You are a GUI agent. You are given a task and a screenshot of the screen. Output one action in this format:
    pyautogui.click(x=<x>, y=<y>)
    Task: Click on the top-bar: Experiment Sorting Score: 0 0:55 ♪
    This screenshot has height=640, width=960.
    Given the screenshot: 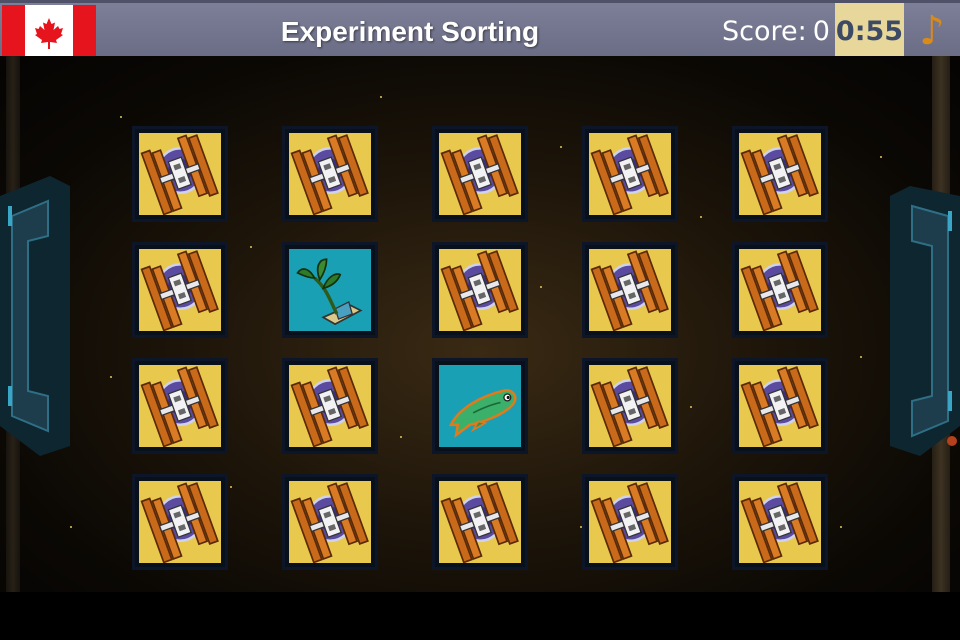 What is the action you would take?
    pyautogui.click(x=480, y=29)
    